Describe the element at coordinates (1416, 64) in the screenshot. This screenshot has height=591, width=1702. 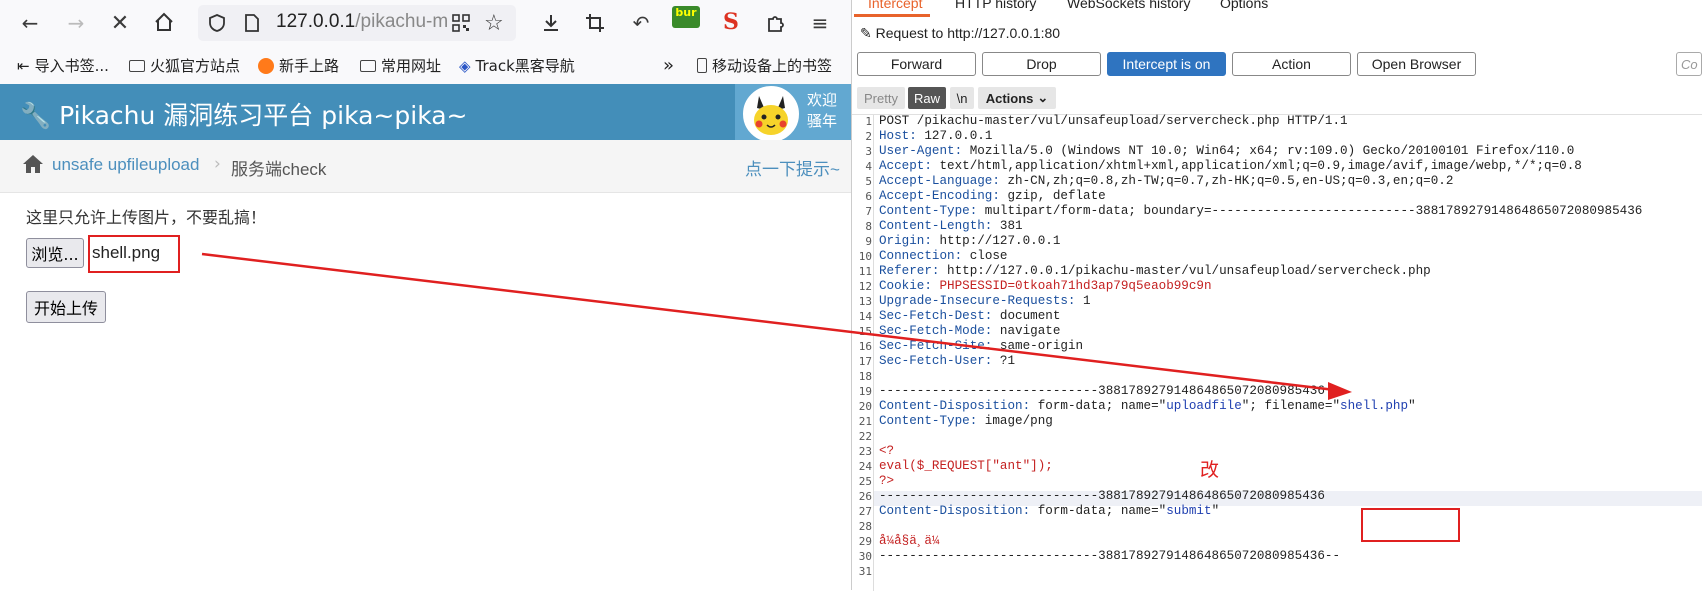
I see `open-browser-button: Open Browser` at that location.